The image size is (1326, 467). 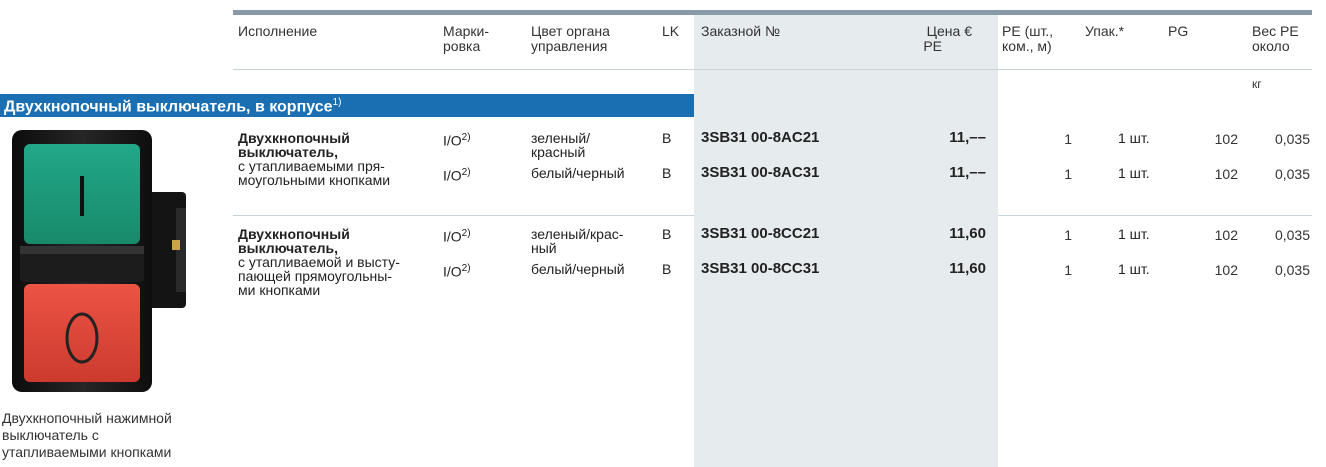 I want to click on row-color-line1: зеленый/, so click(x=561, y=138).